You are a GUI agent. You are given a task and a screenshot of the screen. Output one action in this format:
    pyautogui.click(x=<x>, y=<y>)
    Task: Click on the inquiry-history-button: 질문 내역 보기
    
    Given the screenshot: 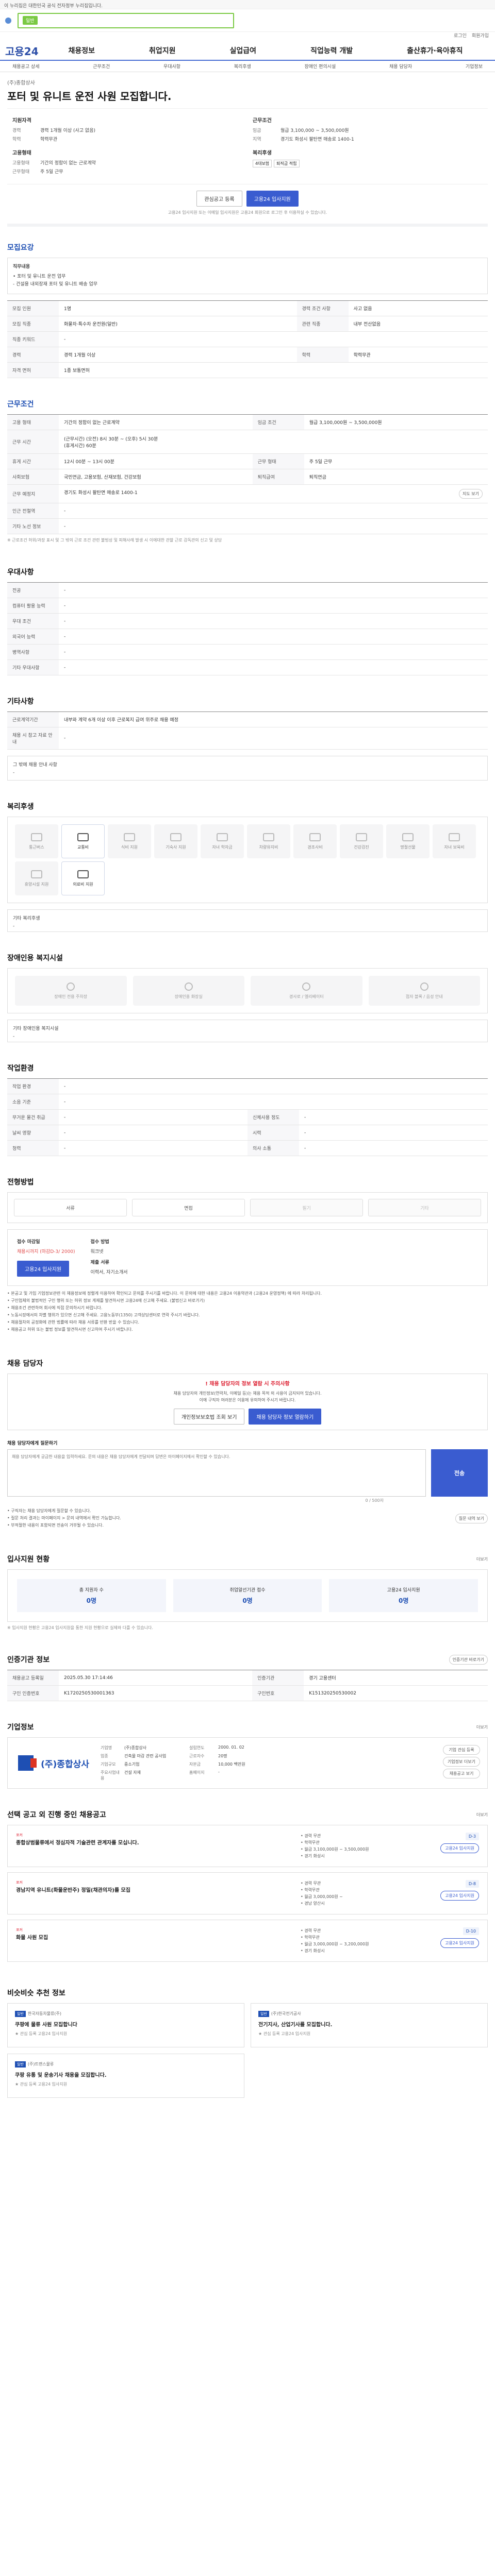 What is the action you would take?
    pyautogui.click(x=472, y=1518)
    